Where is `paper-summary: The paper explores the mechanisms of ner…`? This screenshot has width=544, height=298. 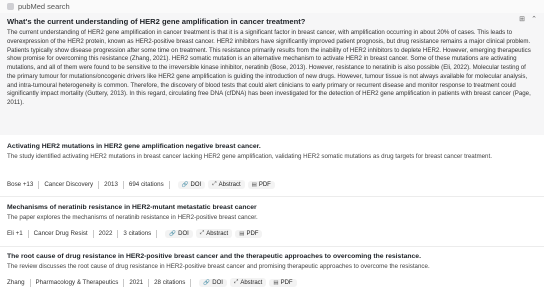 paper-summary: The paper explores the mechanisms of ner… is located at coordinates (132, 217).